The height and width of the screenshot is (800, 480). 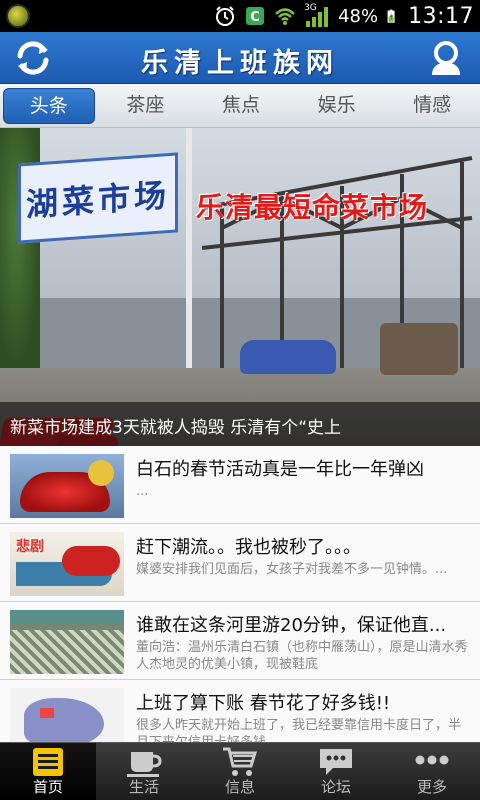 What do you see at coordinates (30, 547) in the screenshot?
I see `thumbnail-label: 悲剧` at bounding box center [30, 547].